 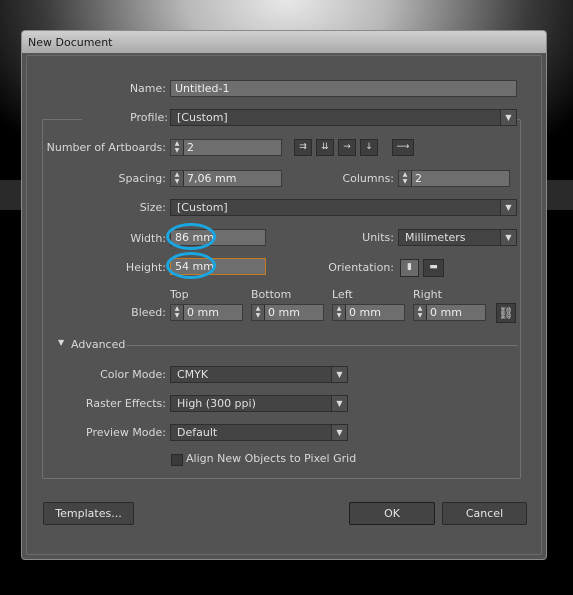 What do you see at coordinates (98, 344) in the screenshot?
I see `advanced-toggle: Advanced` at bounding box center [98, 344].